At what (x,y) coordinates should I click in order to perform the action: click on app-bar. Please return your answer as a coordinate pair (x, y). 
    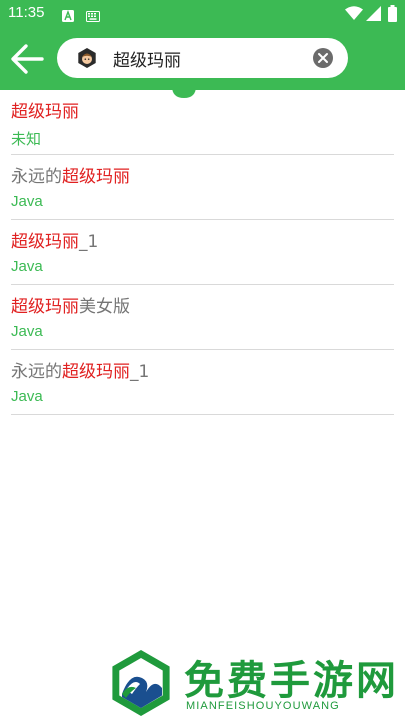
    Looking at the image, I should click on (202, 59).